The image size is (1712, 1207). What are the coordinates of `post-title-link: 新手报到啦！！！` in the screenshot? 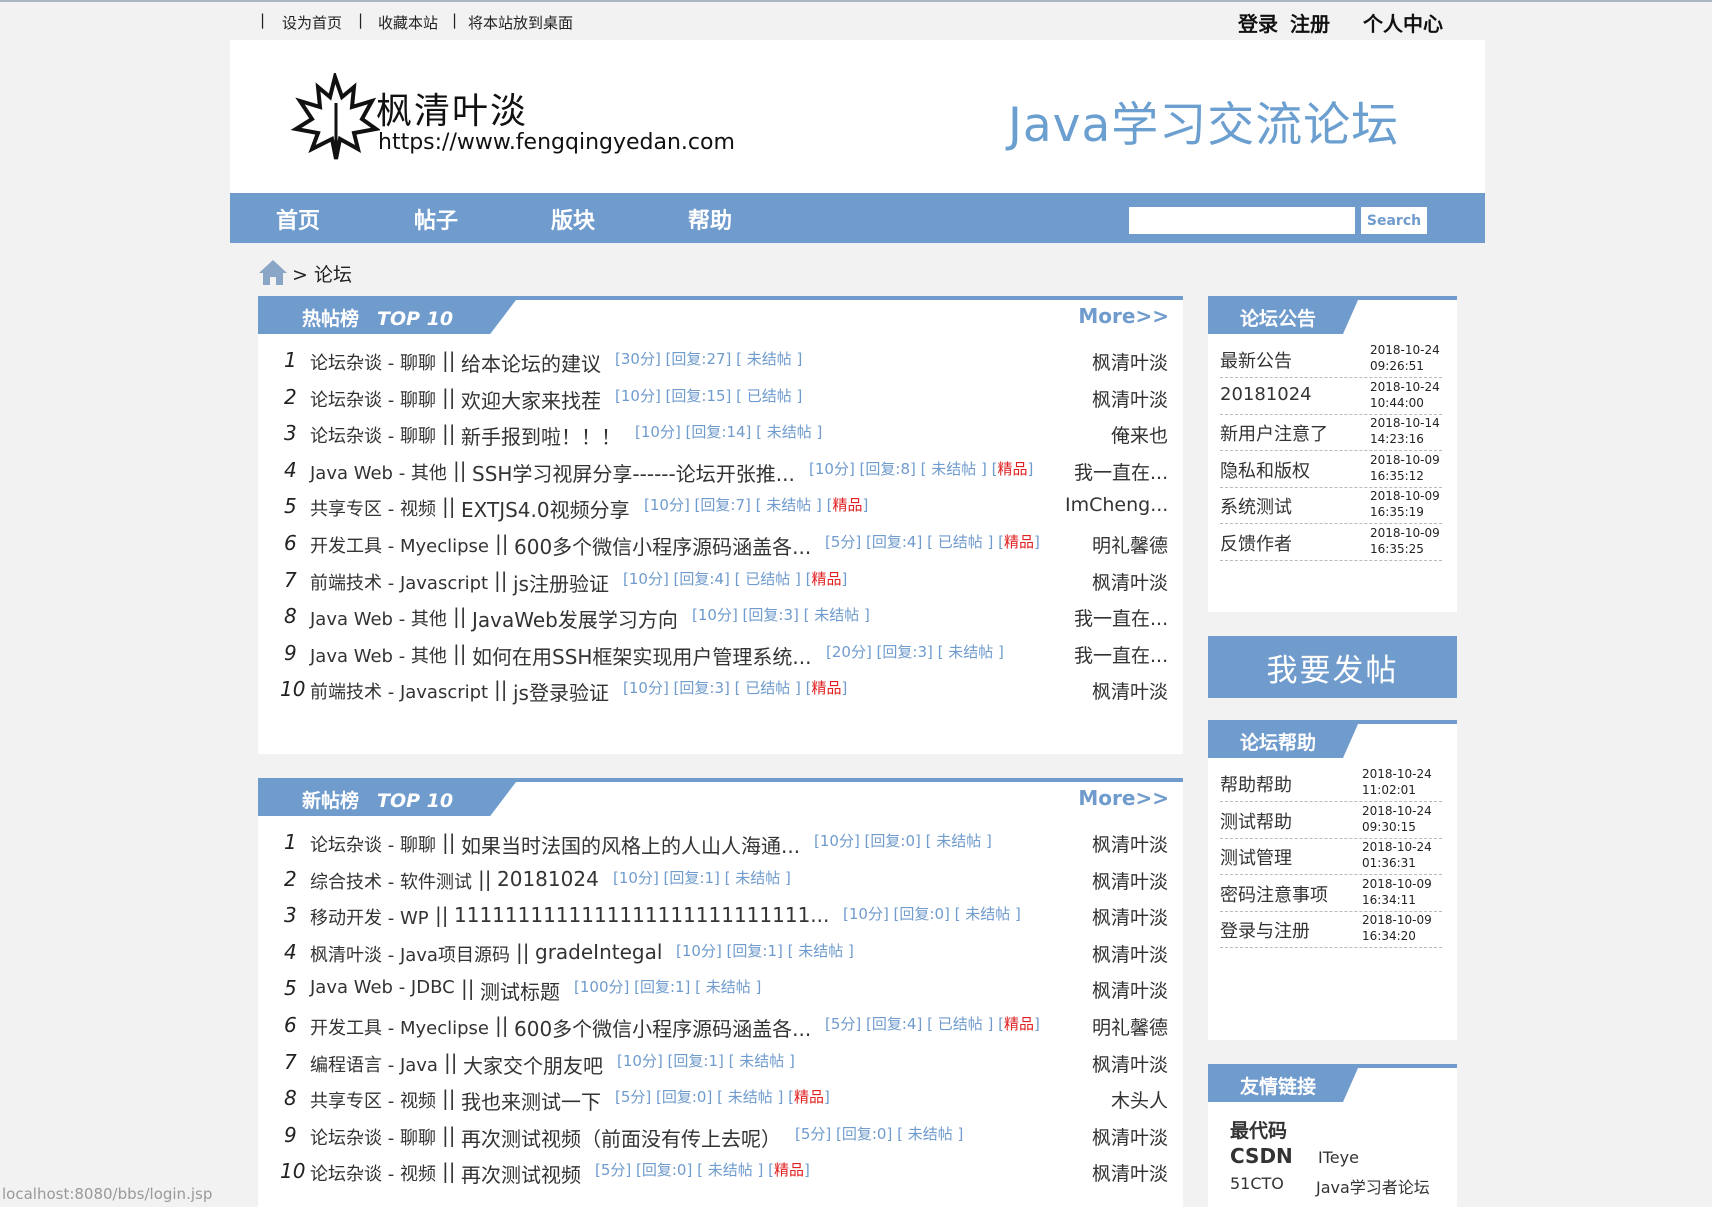 It's located at (541, 435).